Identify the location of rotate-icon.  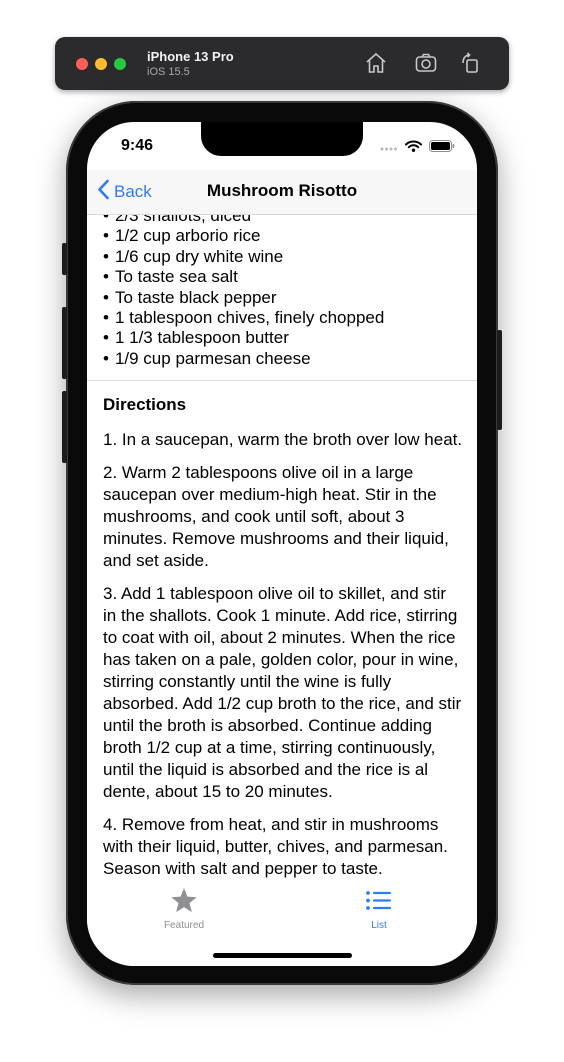
(471, 63).